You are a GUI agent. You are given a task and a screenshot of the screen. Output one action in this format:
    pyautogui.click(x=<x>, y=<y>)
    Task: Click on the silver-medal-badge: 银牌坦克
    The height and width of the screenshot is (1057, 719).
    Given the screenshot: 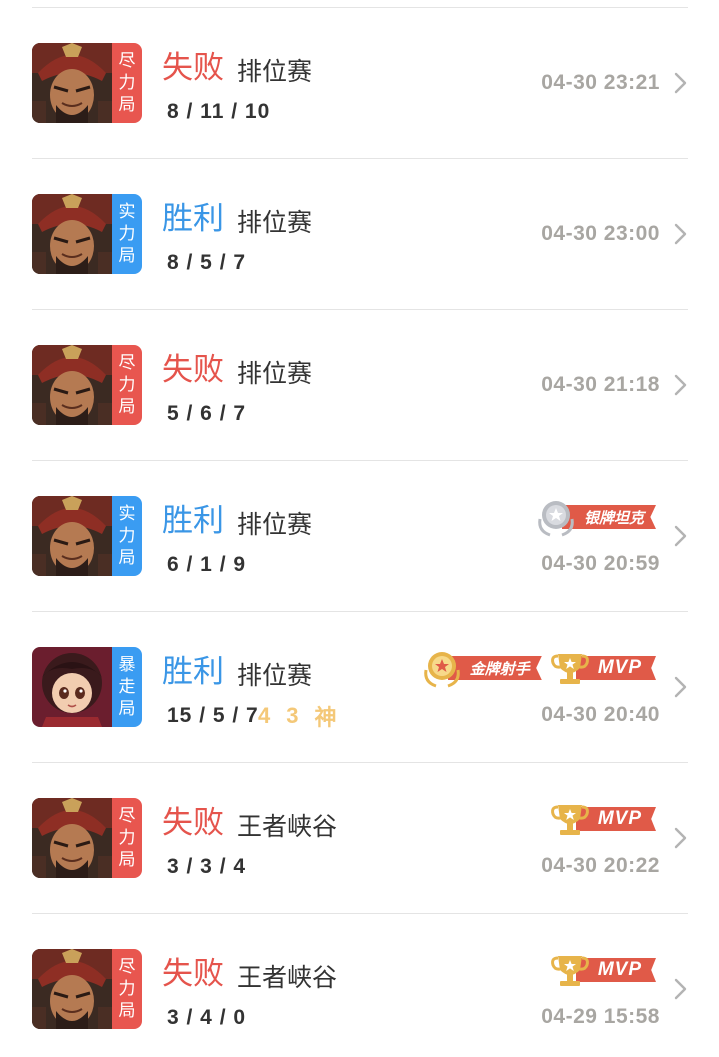 What is the action you would take?
    pyautogui.click(x=596, y=517)
    